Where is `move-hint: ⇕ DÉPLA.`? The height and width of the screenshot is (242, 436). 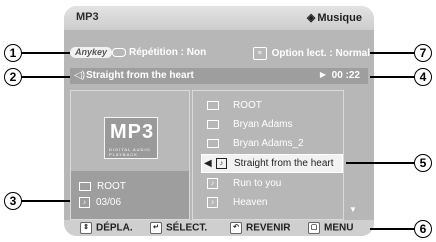 move-hint: ⇕ DÉPLA. is located at coordinates (106, 228).